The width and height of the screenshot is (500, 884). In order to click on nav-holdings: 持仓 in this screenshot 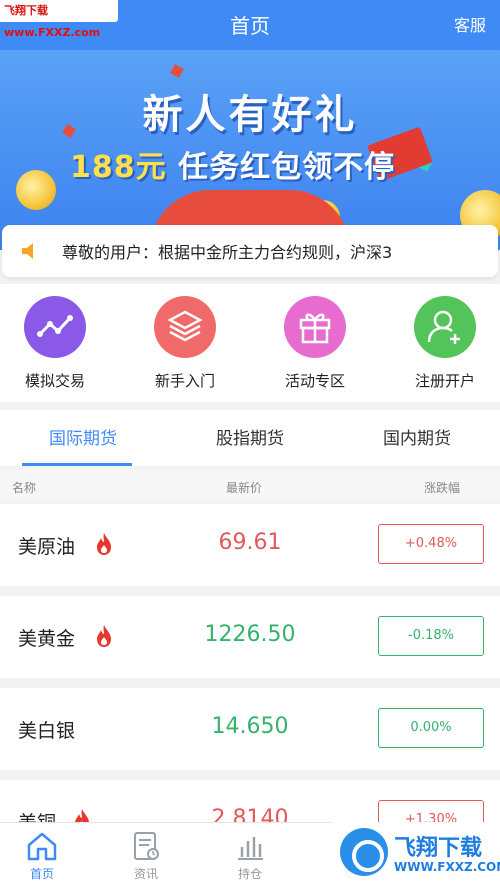, I will do `click(250, 855)`.